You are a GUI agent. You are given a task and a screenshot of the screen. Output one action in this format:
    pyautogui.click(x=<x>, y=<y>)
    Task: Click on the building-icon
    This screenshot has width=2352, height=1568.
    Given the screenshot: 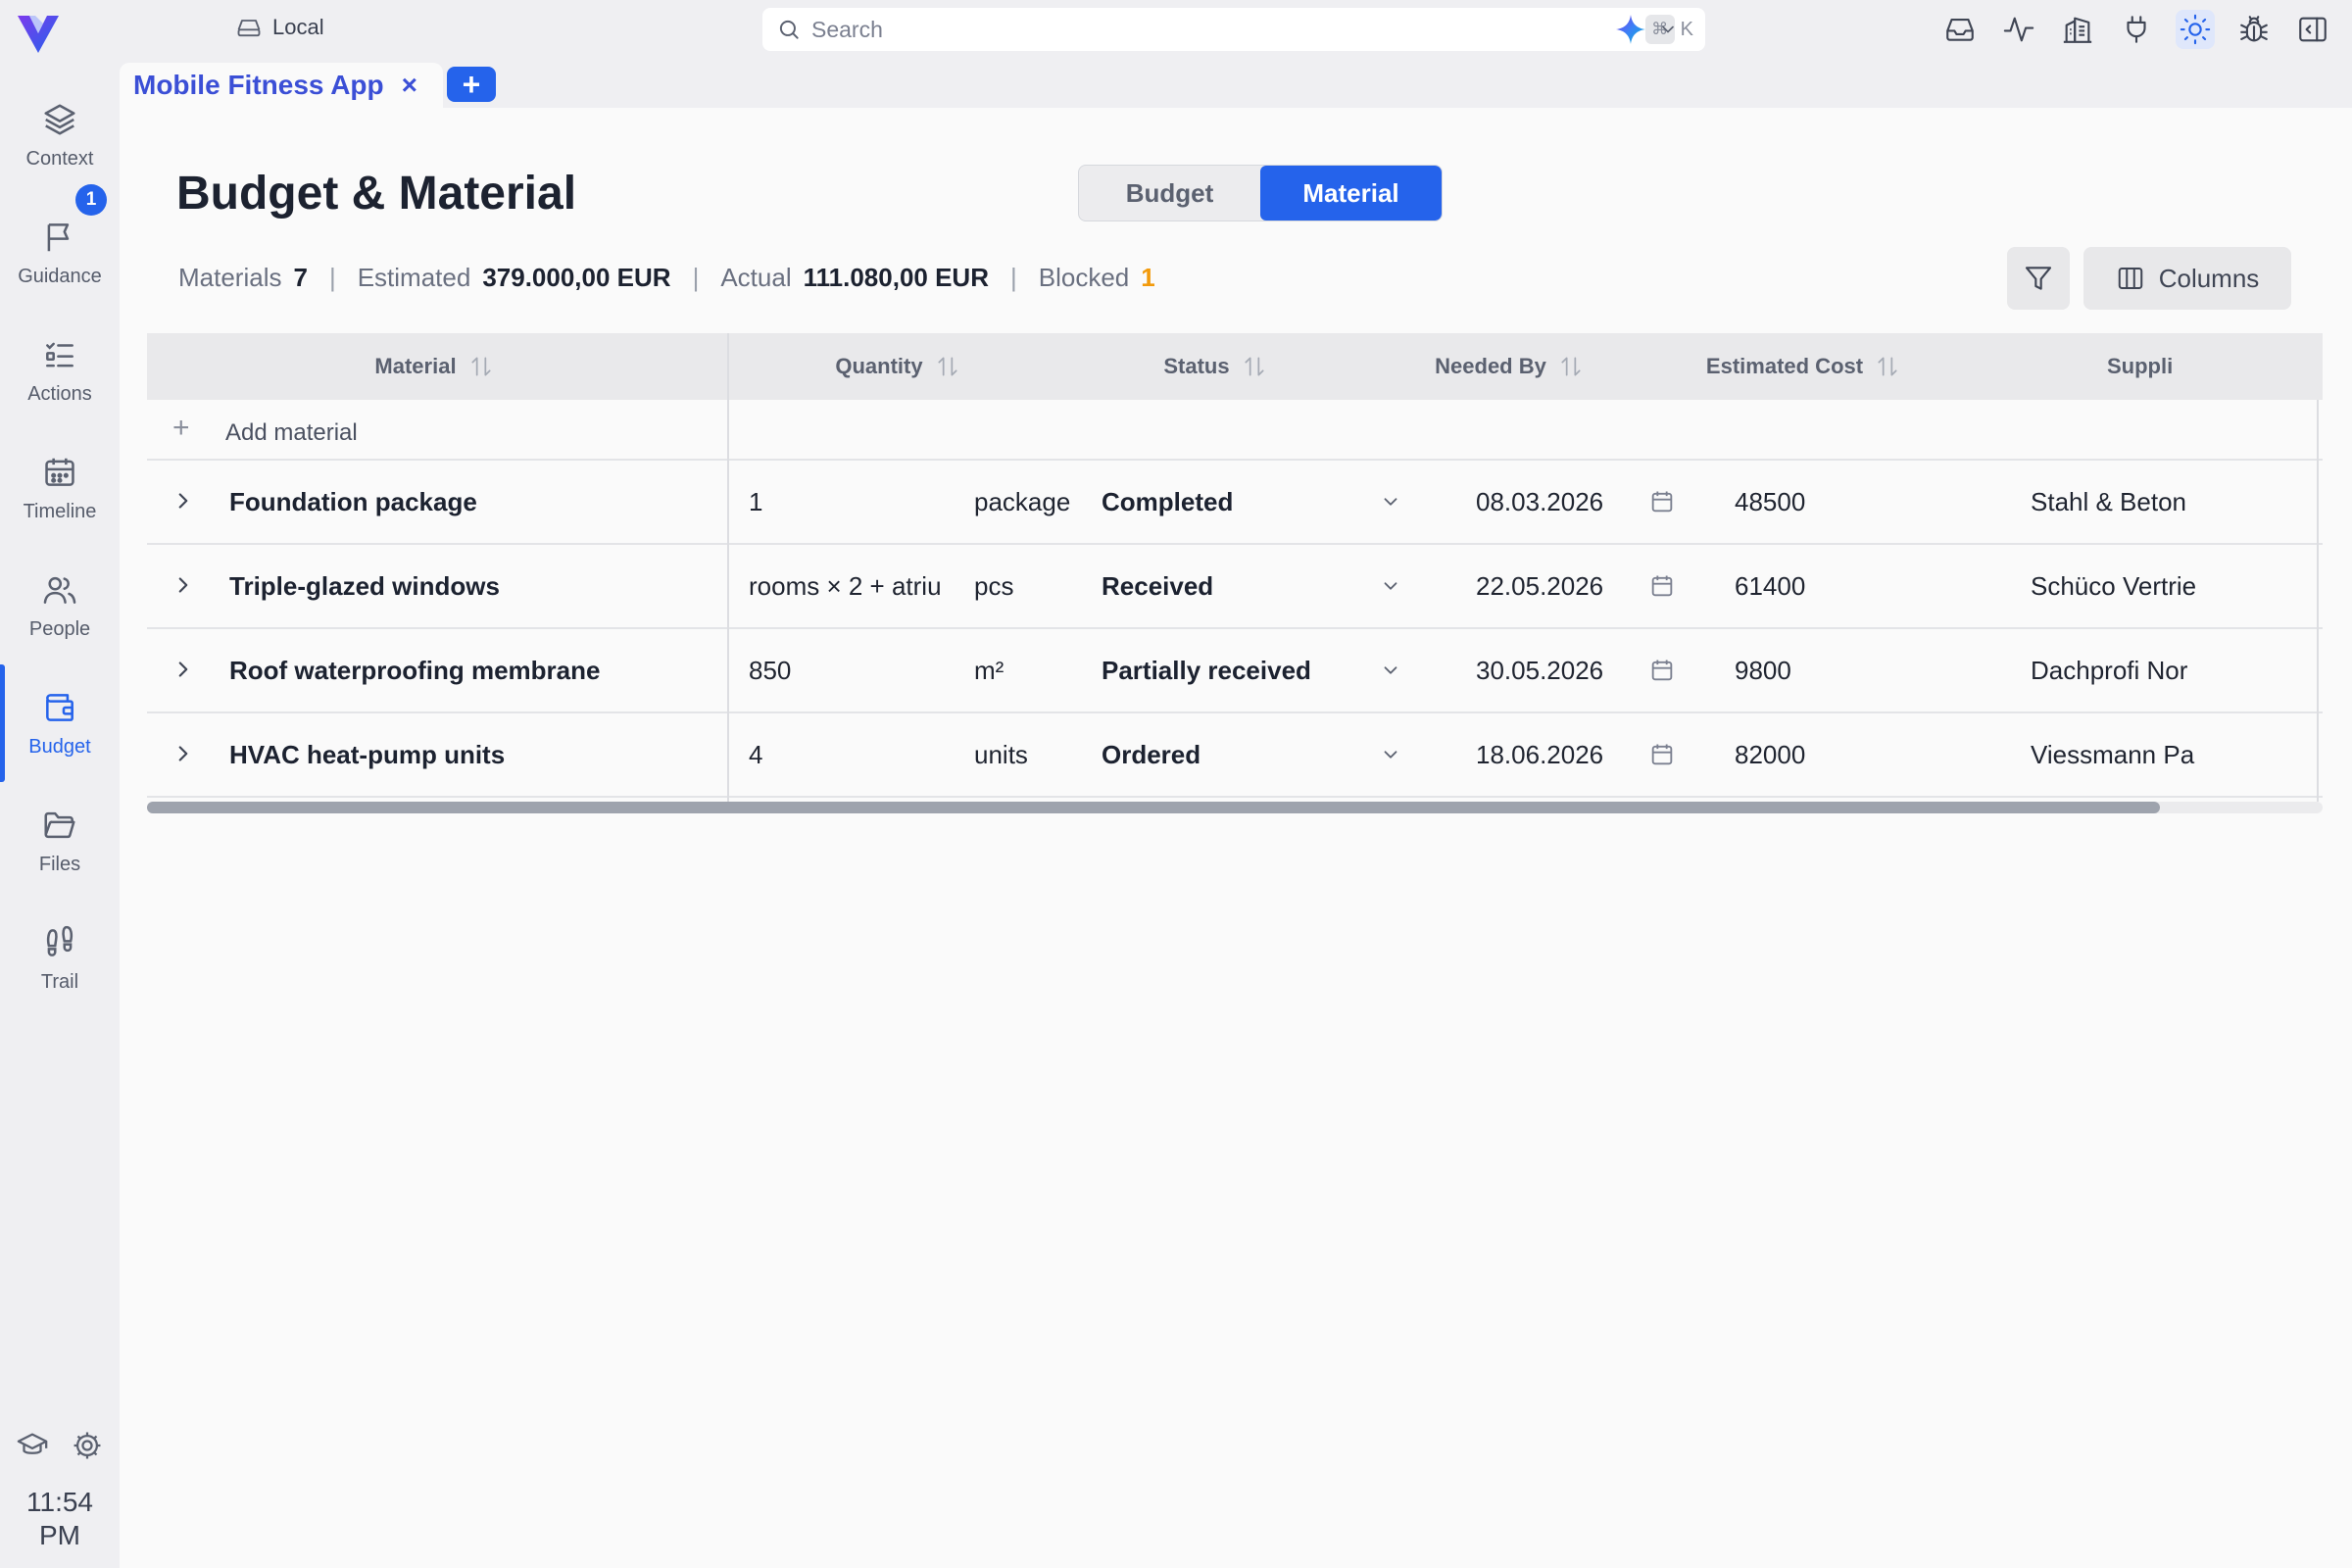 What is the action you would take?
    pyautogui.click(x=2077, y=30)
    